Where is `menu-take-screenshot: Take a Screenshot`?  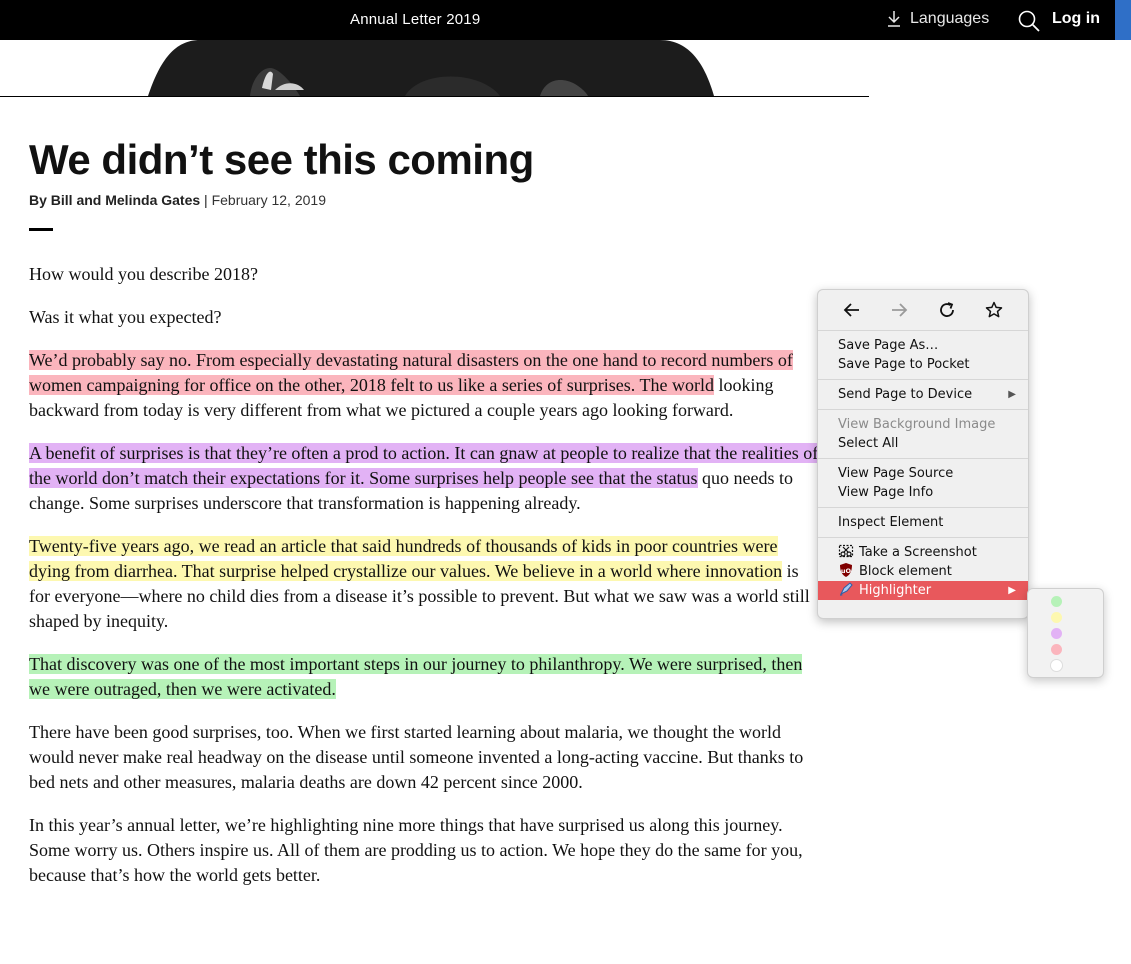 menu-take-screenshot: Take a Screenshot is located at coordinates (923, 552).